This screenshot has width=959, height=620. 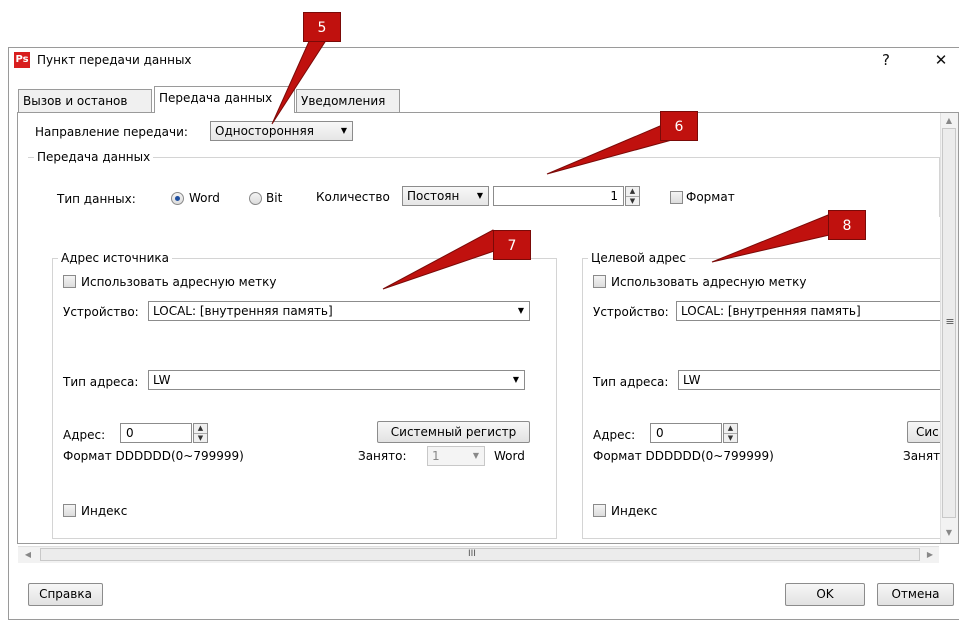 I want to click on target-device-value: LOCAL: [внутренняя память], so click(x=771, y=311).